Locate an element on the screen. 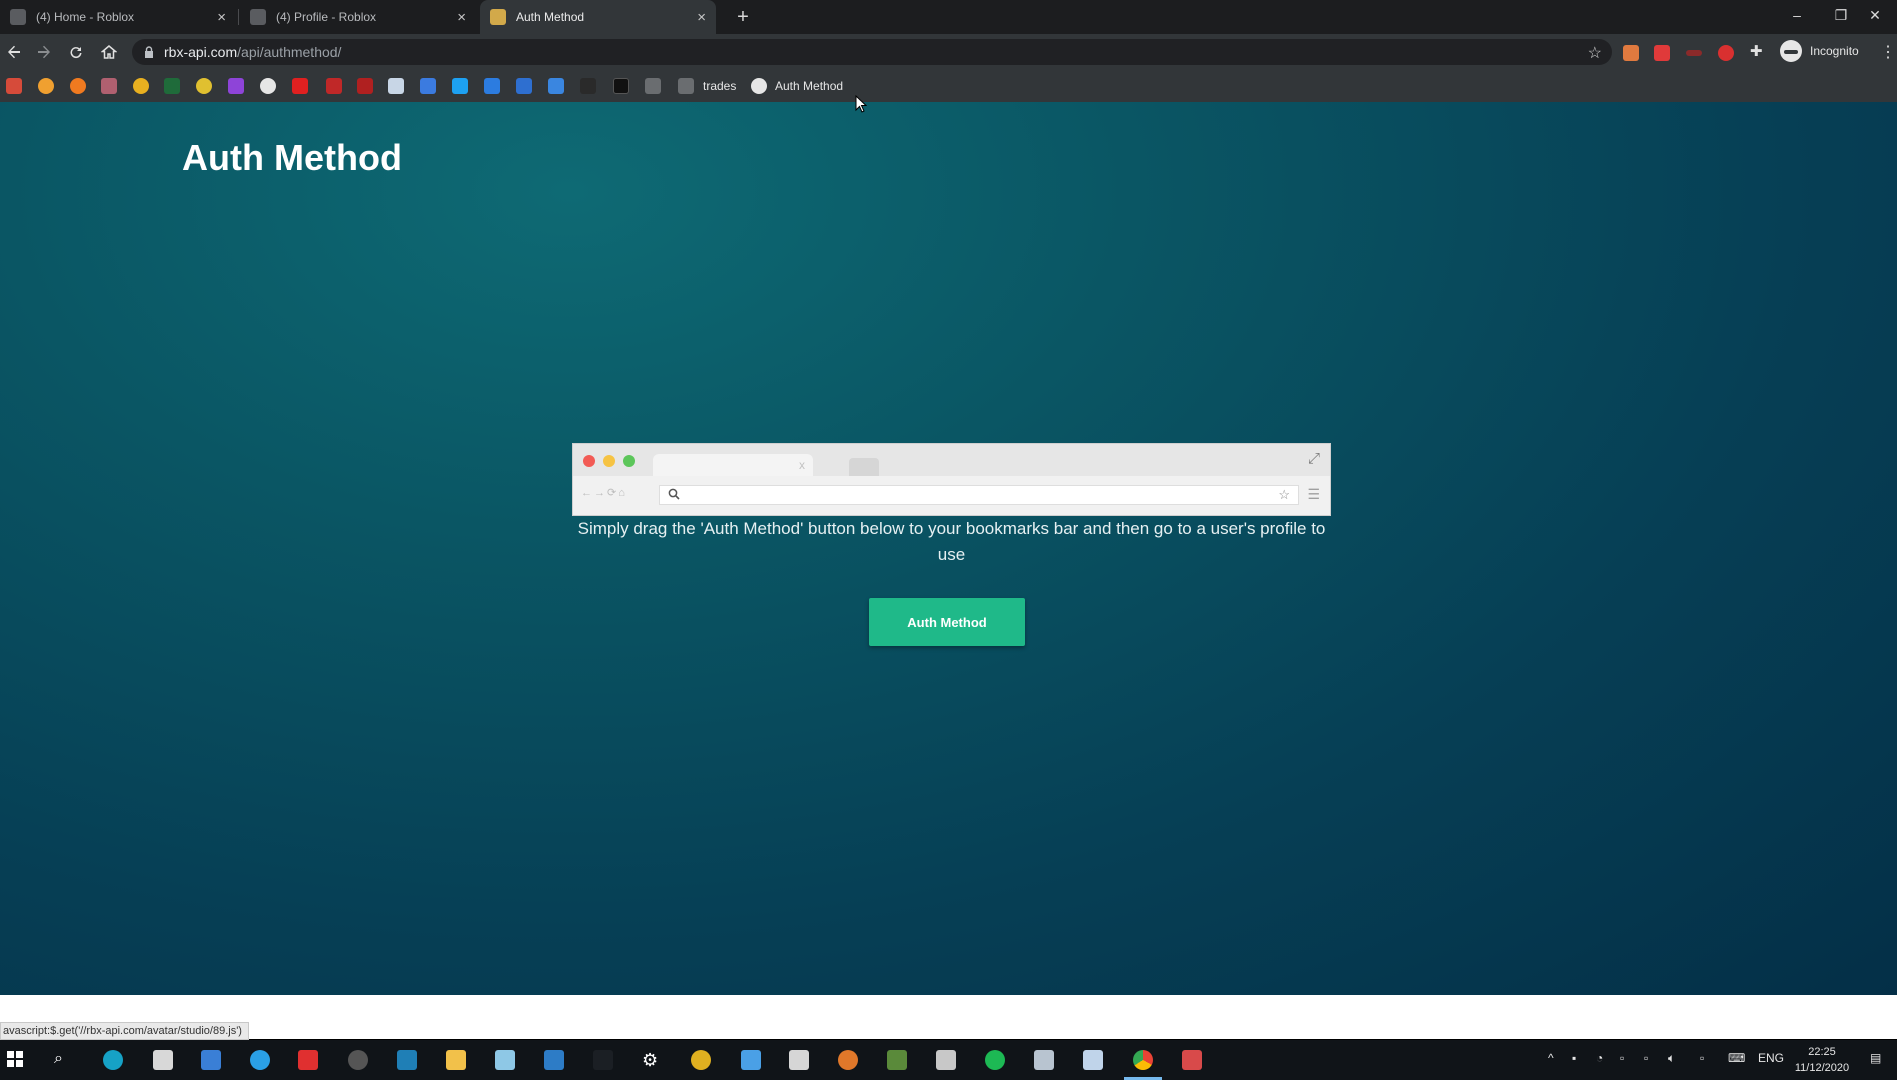  tray-app-icon: ▪ is located at coordinates (1574, 1058).